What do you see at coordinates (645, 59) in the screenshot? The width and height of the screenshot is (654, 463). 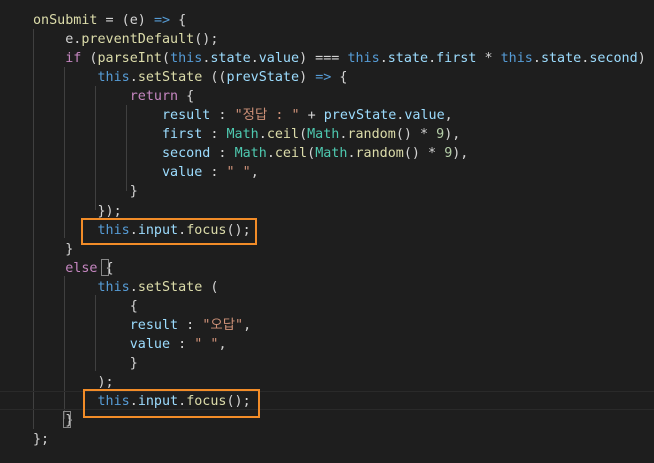 I see `code-token: ) {` at bounding box center [645, 59].